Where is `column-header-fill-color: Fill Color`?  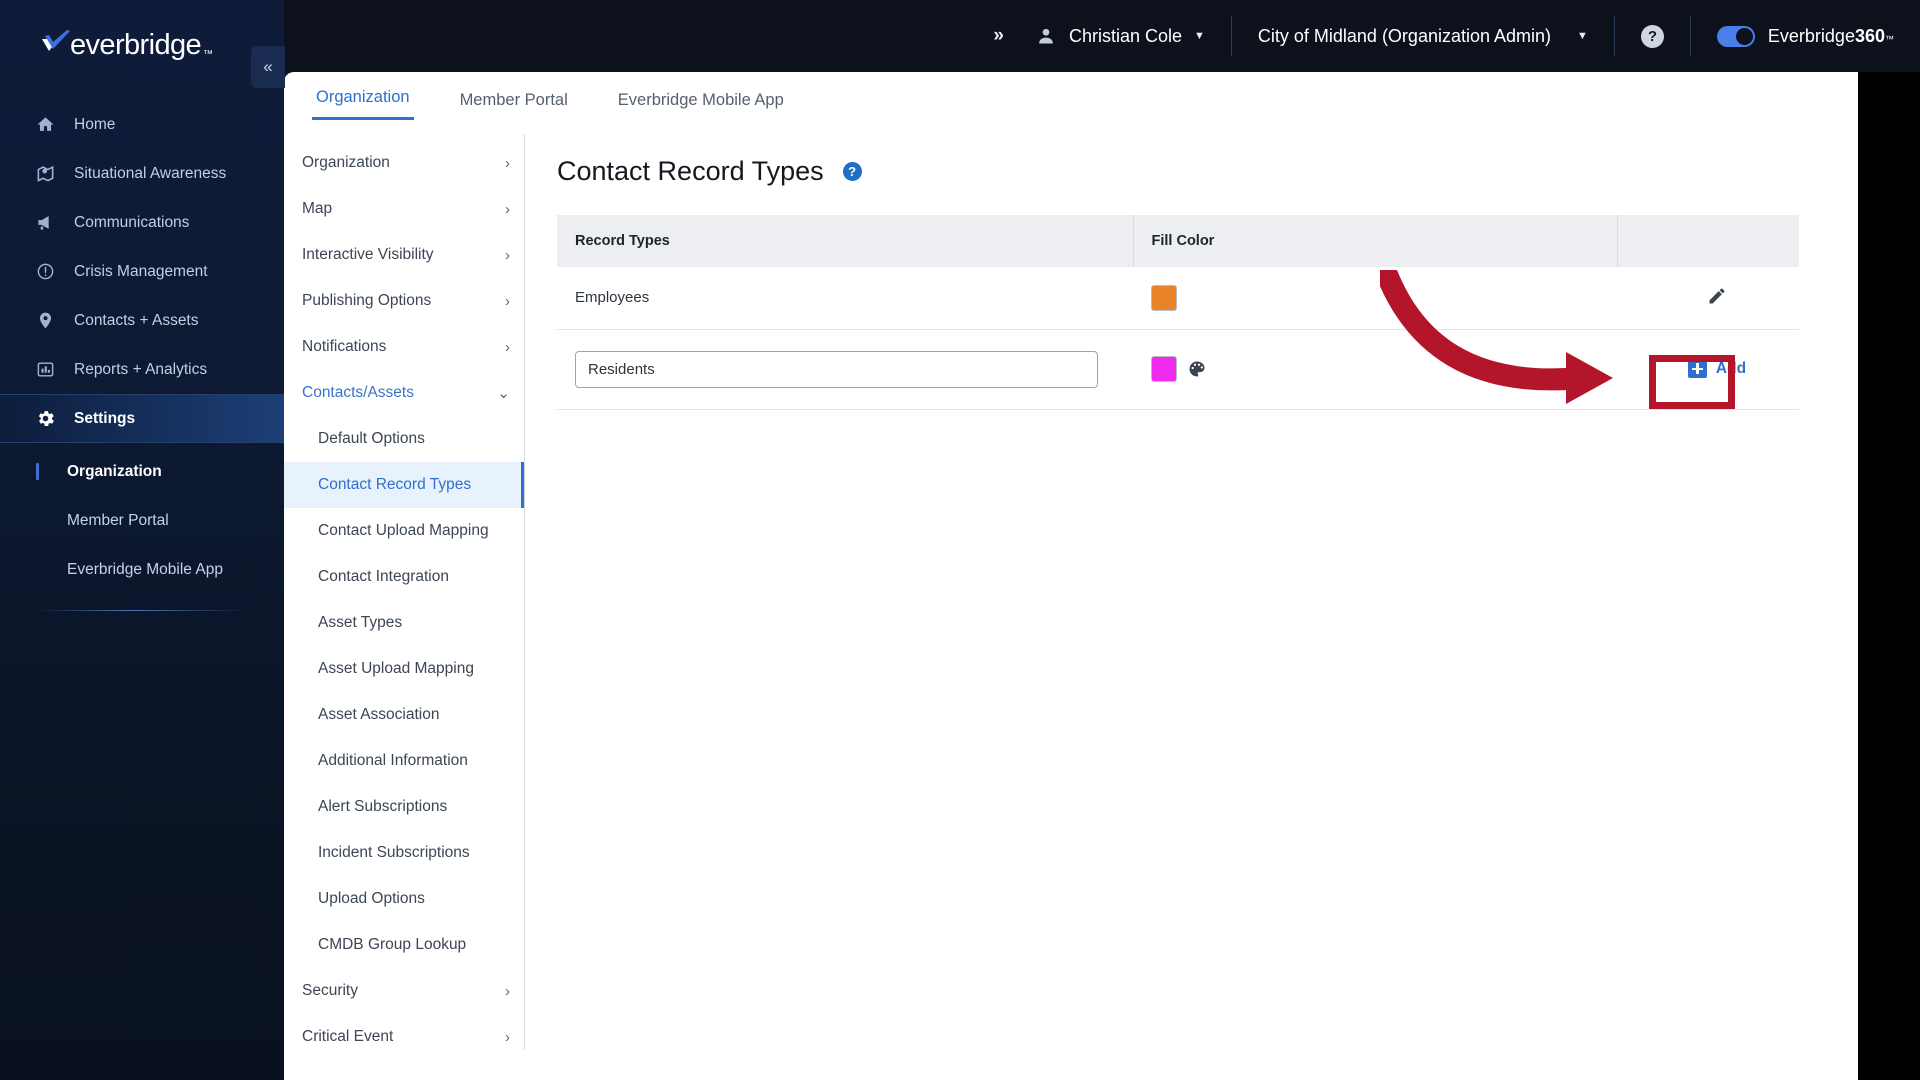 column-header-fill-color: Fill Color is located at coordinates (1374, 241).